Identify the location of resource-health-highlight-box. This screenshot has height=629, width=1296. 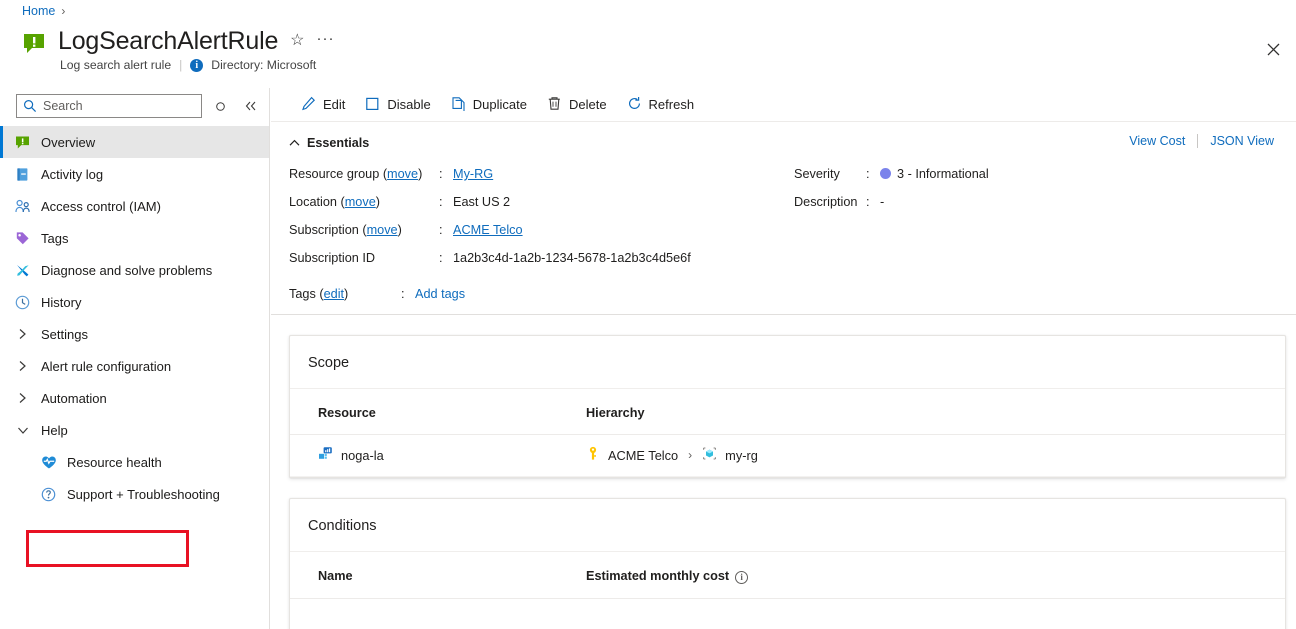
(107, 548).